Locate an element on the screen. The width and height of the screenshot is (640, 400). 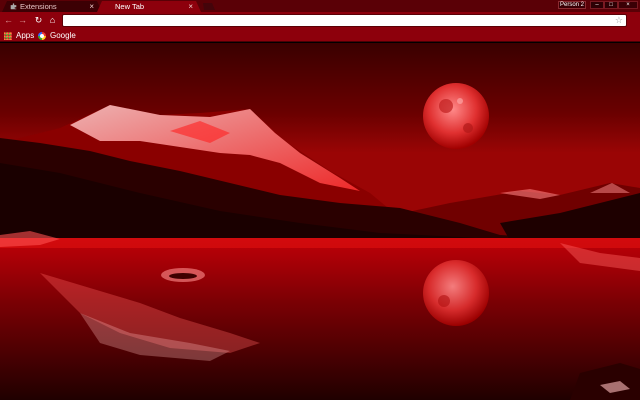
toolbar: ← → ↻ ⌂ ☆ is located at coordinates (320, 20).